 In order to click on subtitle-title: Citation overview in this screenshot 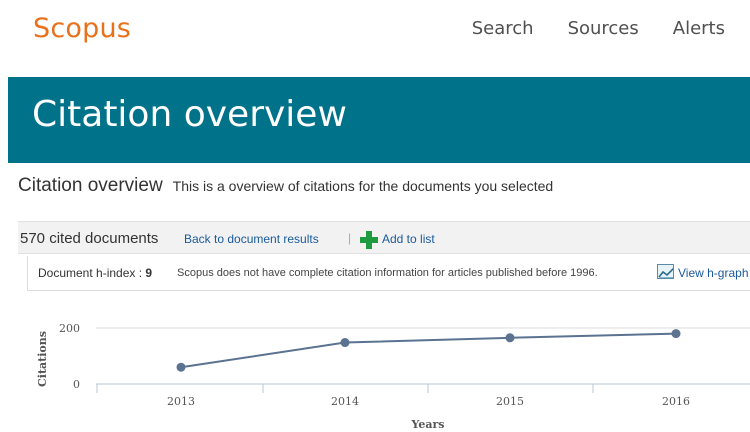, I will do `click(90, 185)`.